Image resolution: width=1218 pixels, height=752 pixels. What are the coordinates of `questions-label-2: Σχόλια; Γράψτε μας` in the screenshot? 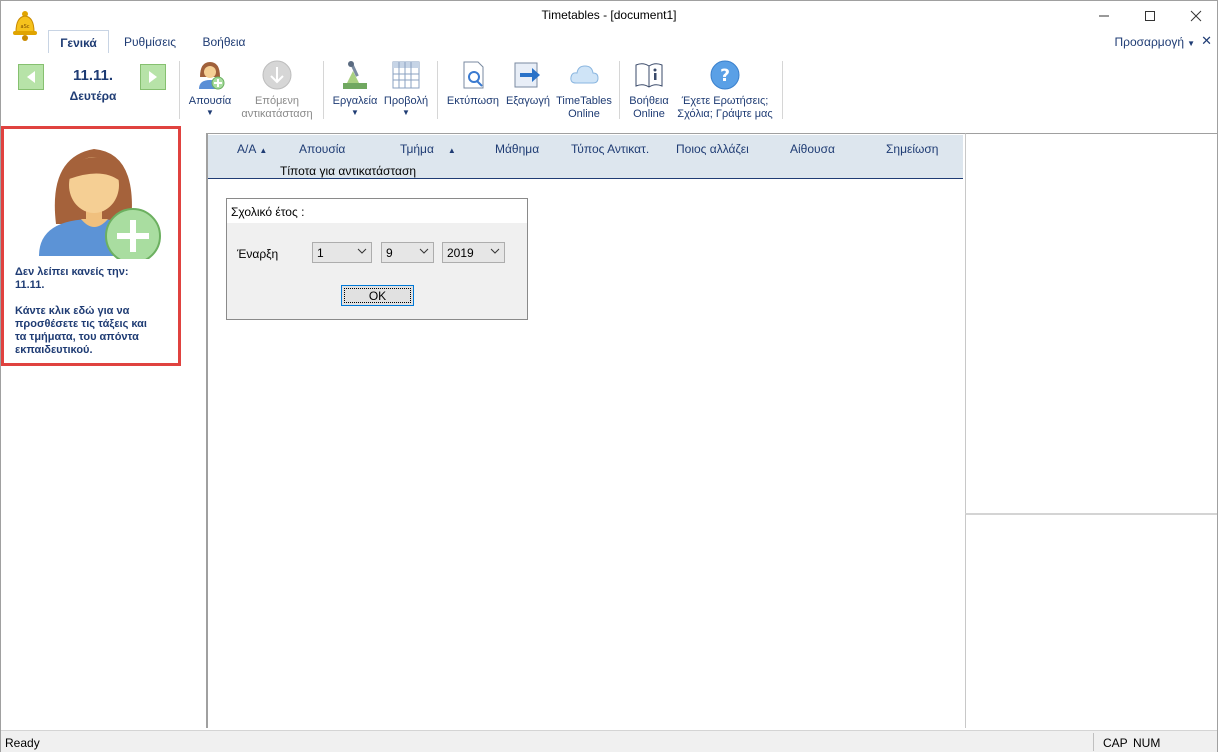 It's located at (725, 114).